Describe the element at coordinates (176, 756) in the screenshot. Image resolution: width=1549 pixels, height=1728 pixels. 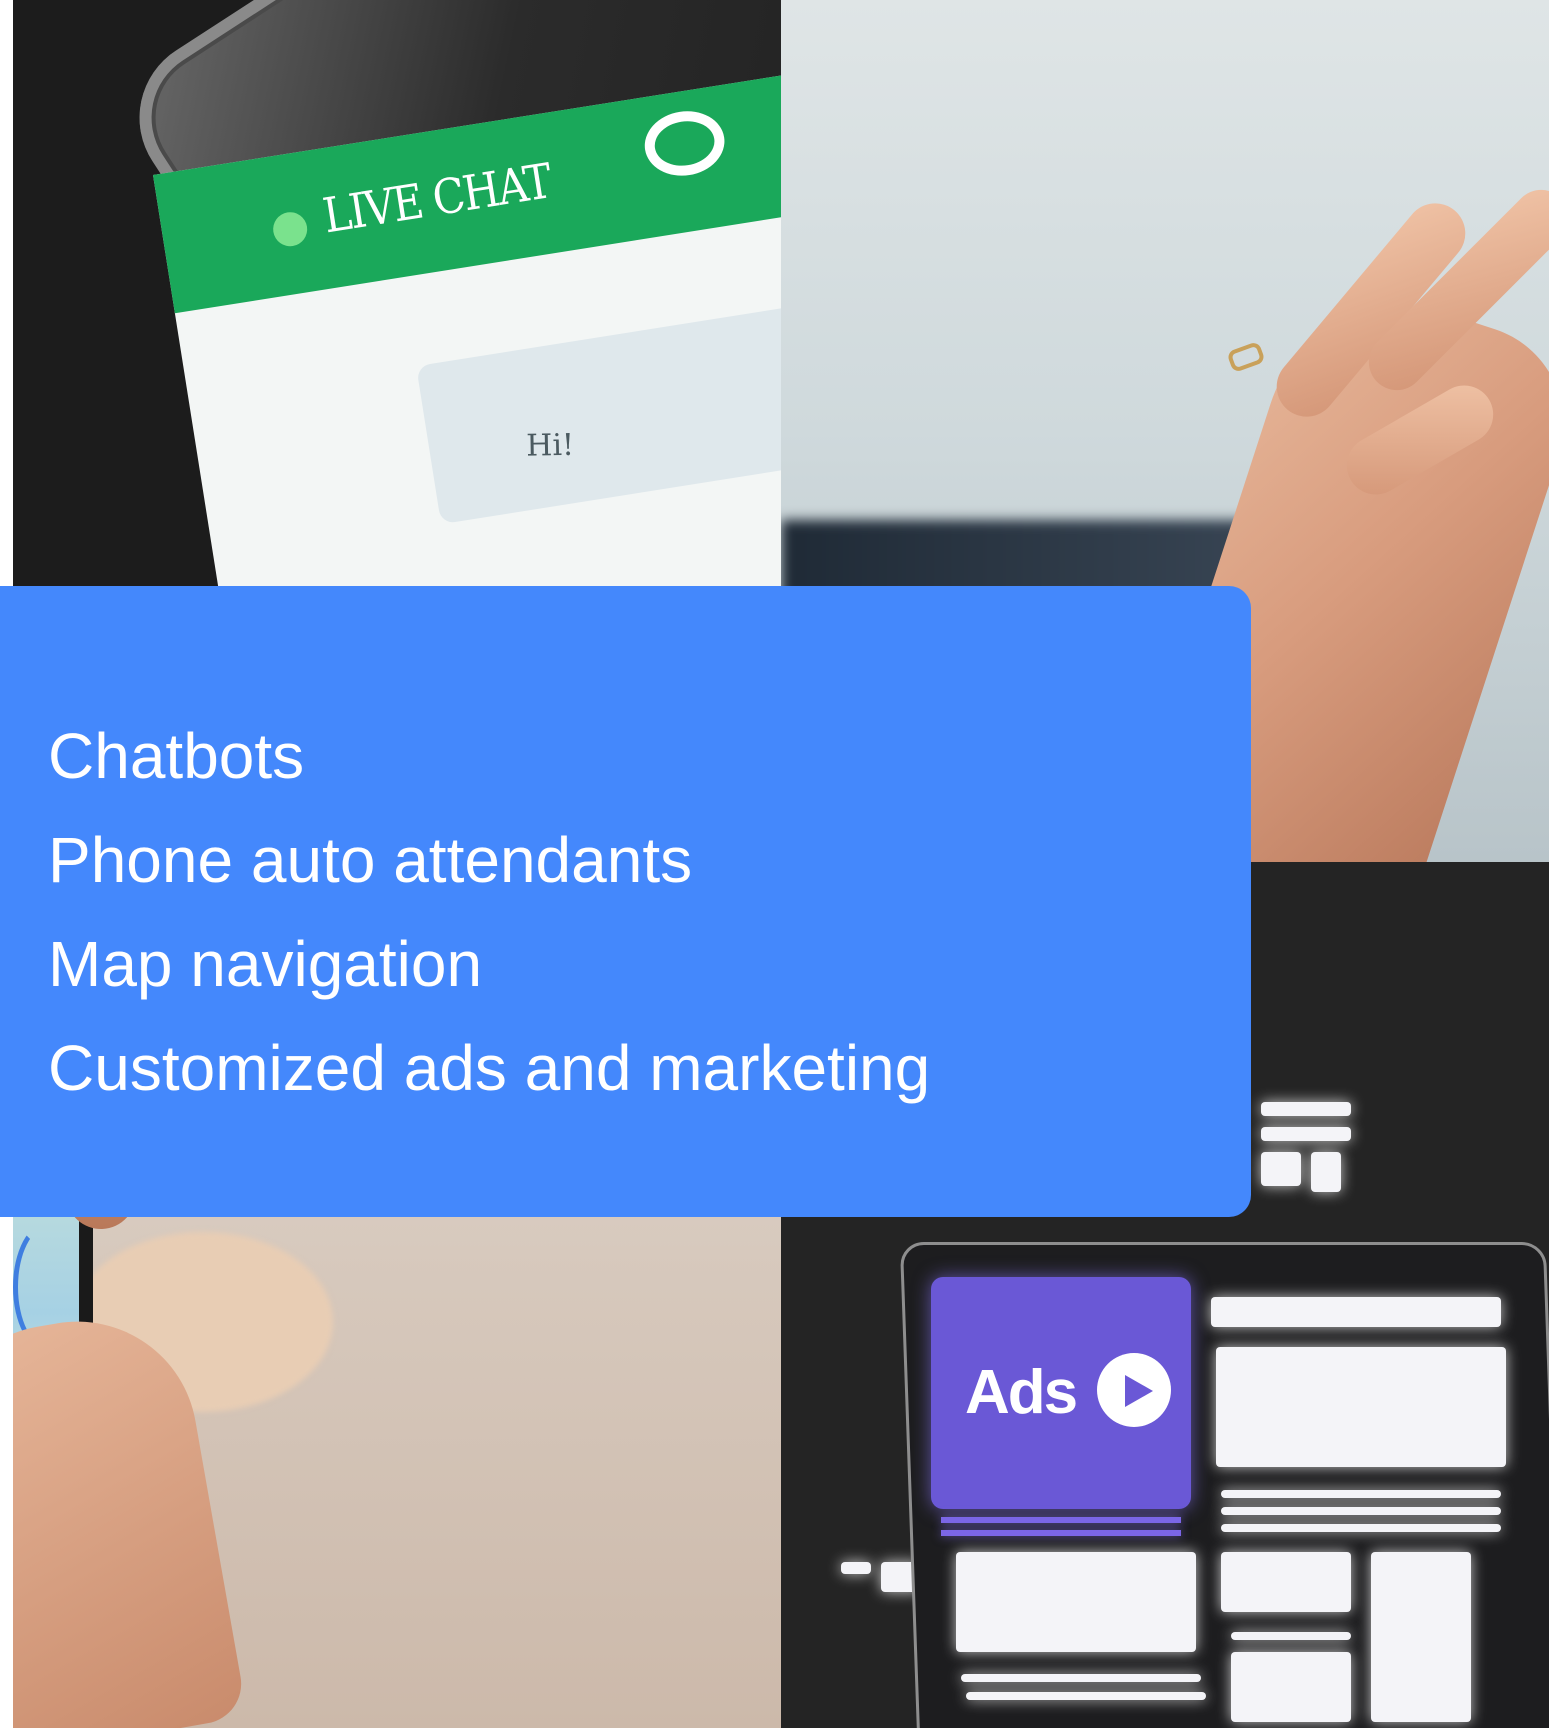
I see `use-case-item: Chatbots` at that location.